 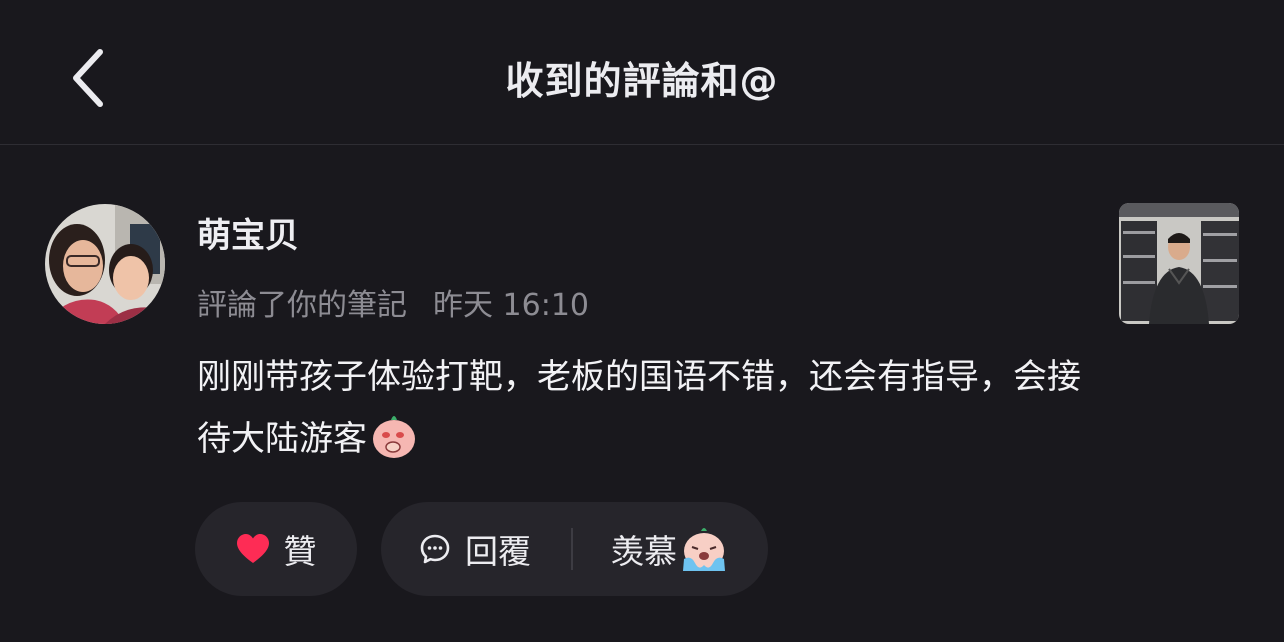 I want to click on note-thumbnail, so click(x=1179, y=263).